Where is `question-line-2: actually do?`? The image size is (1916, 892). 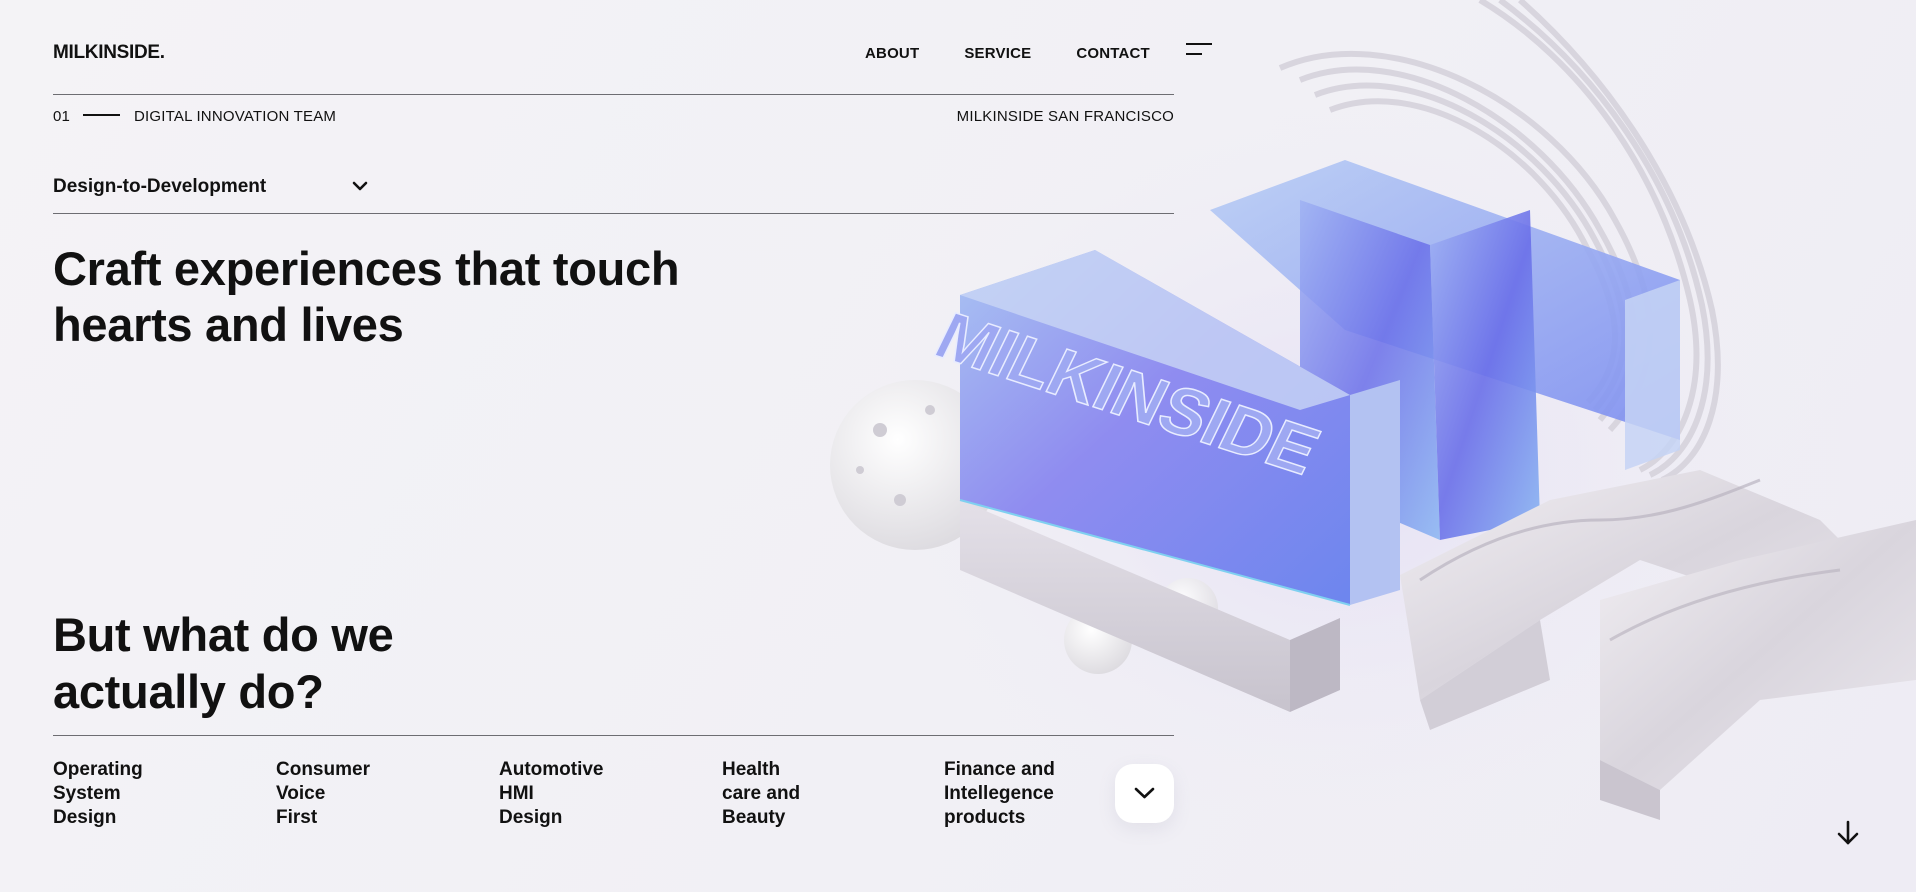 question-line-2: actually do? is located at coordinates (188, 691).